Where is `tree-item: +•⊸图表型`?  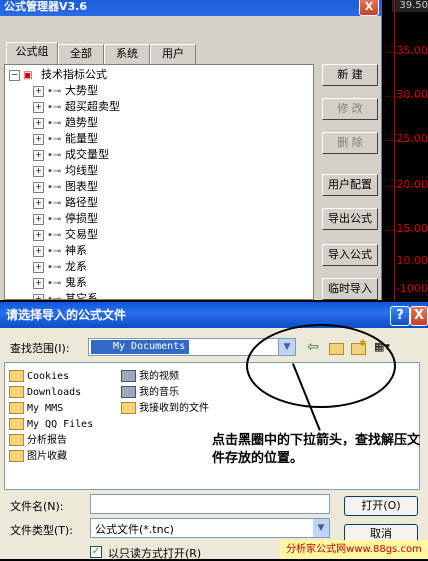 tree-item: +•⊸图表型 is located at coordinates (65, 187).